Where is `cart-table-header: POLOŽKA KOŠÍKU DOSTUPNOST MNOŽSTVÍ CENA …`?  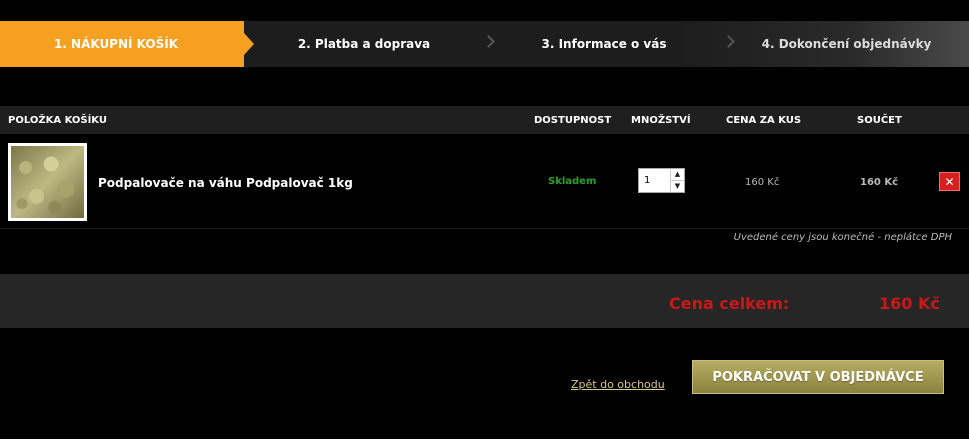 cart-table-header: POLOŽKA KOŠÍKU DOSTUPNOST MNOŽSTVÍ CENA … is located at coordinates (484, 120).